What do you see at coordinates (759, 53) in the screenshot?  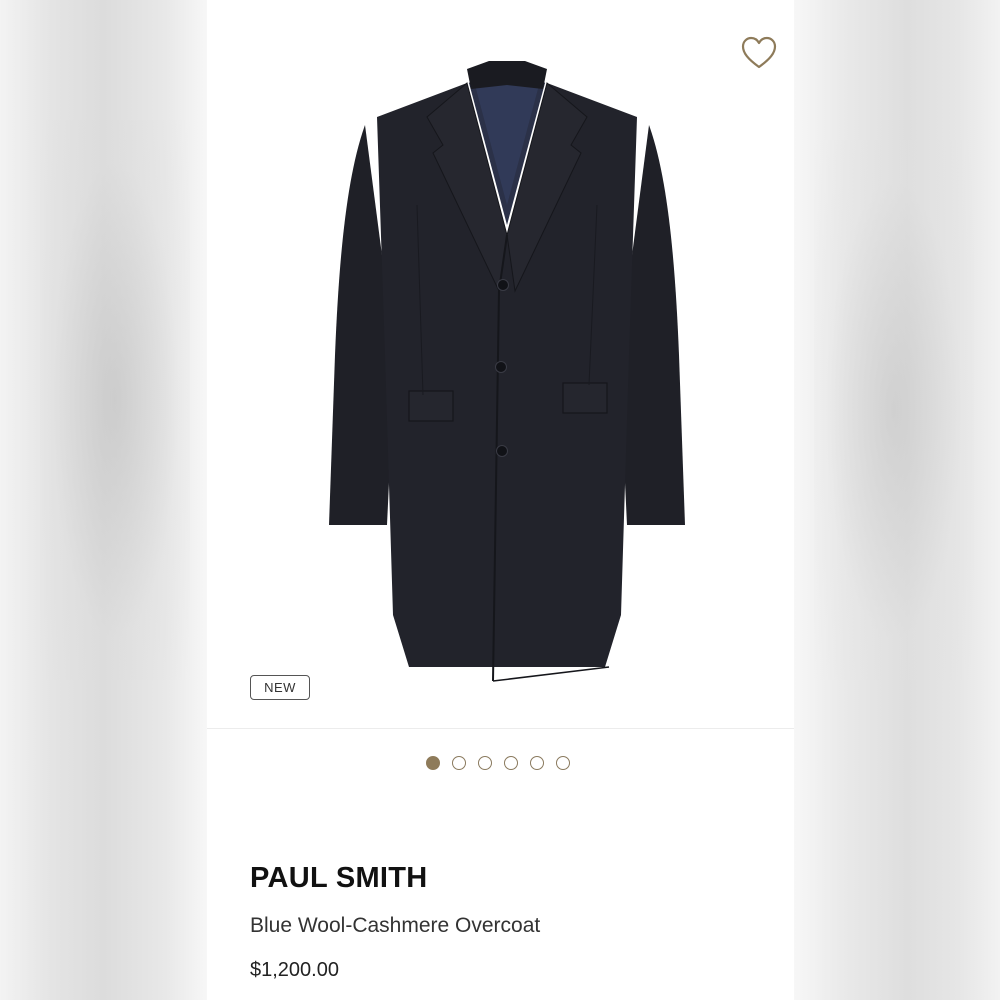 I see `heart-outline-icon` at bounding box center [759, 53].